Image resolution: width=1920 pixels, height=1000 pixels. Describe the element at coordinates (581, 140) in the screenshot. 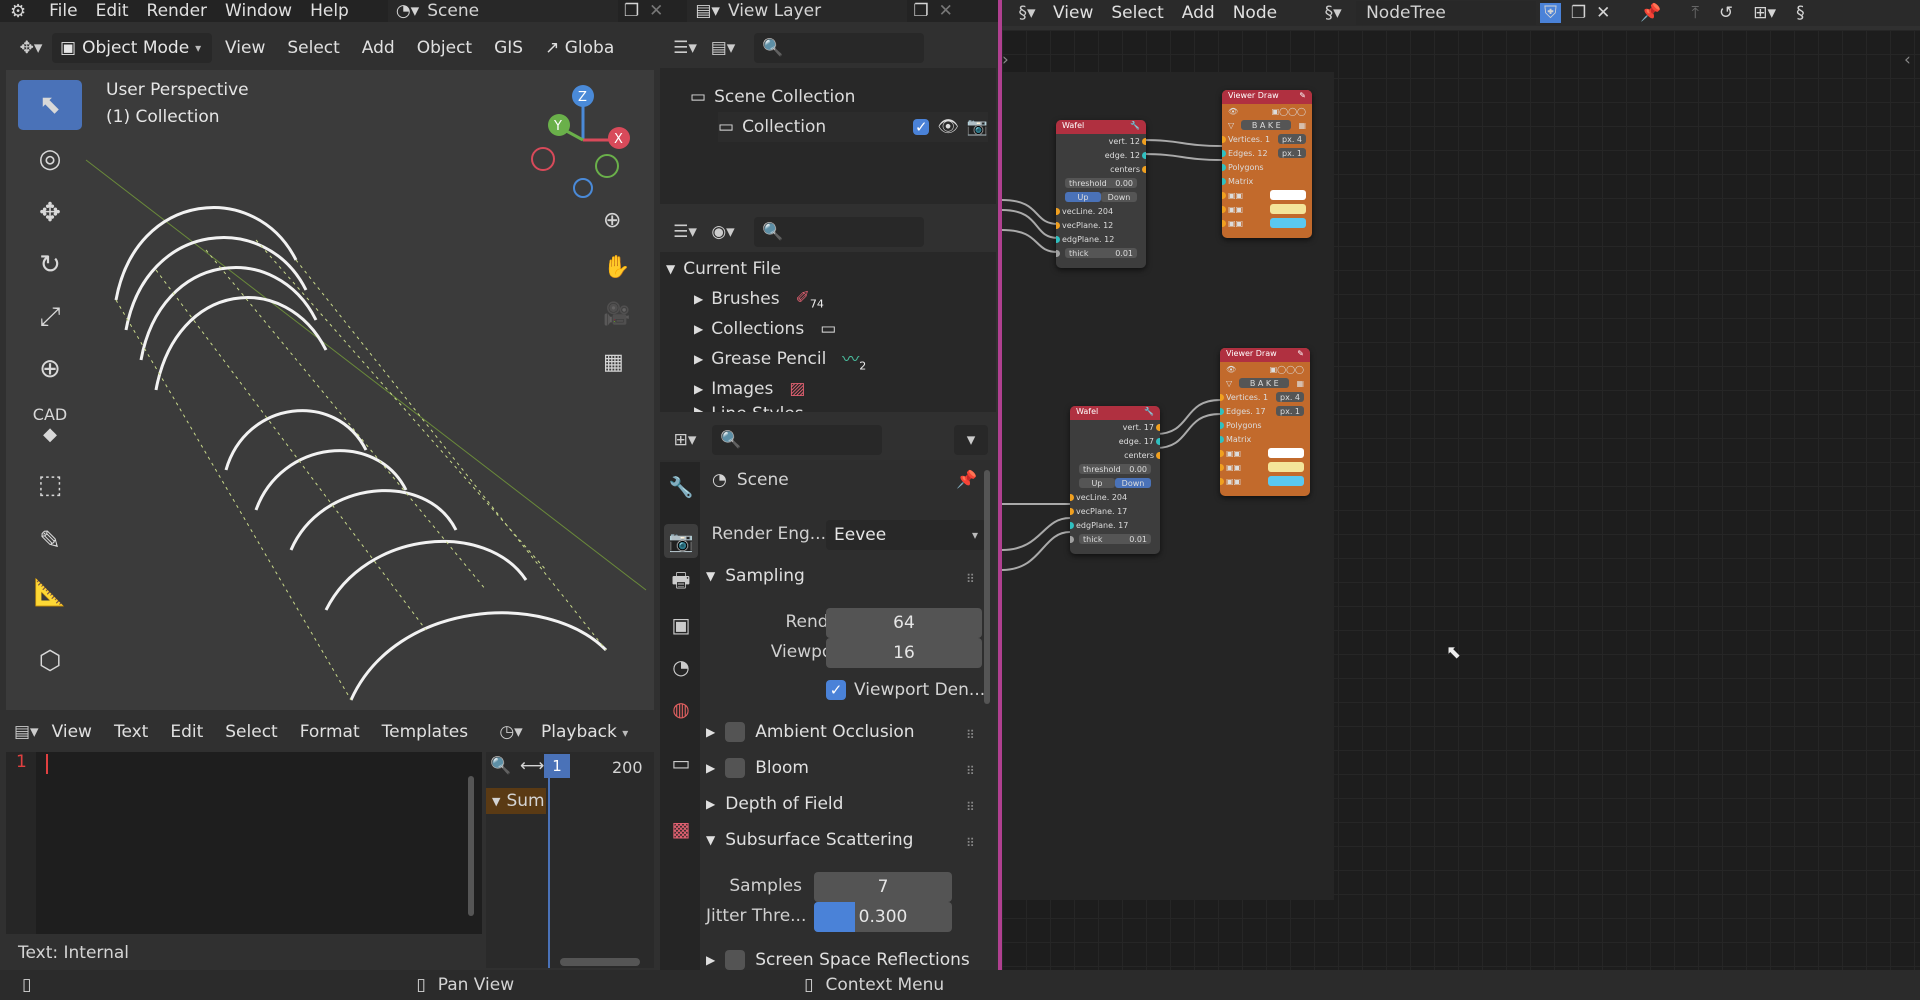

I see `navigation-gizmo: Z X Y` at that location.